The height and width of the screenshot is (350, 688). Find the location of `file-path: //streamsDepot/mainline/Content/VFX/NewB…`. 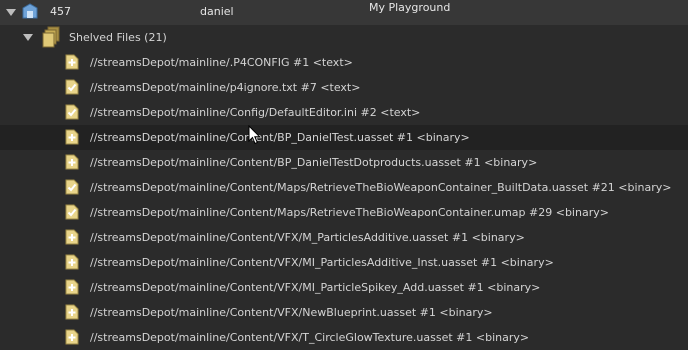

file-path: //streamsDepot/mainline/Content/VFX/NewB… is located at coordinates (291, 312).